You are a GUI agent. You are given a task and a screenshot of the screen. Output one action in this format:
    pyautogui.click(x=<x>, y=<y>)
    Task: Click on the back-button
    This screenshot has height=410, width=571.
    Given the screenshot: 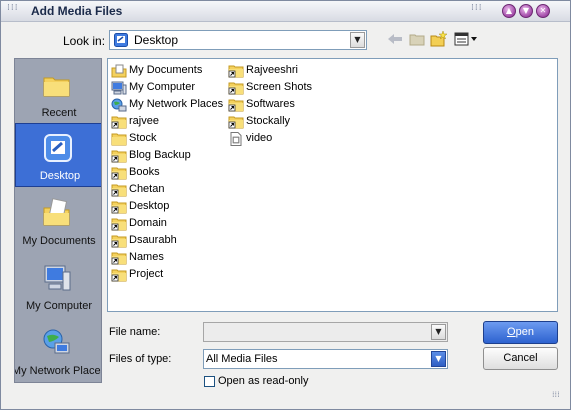 What is the action you would take?
    pyautogui.click(x=395, y=39)
    